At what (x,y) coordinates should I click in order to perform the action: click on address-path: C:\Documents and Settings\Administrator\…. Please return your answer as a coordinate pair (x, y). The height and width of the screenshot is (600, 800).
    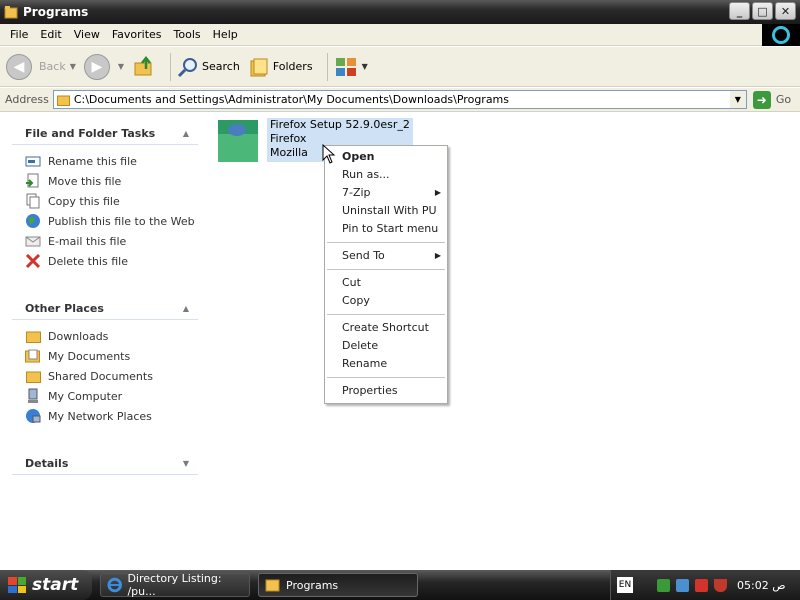
    Looking at the image, I should click on (291, 99).